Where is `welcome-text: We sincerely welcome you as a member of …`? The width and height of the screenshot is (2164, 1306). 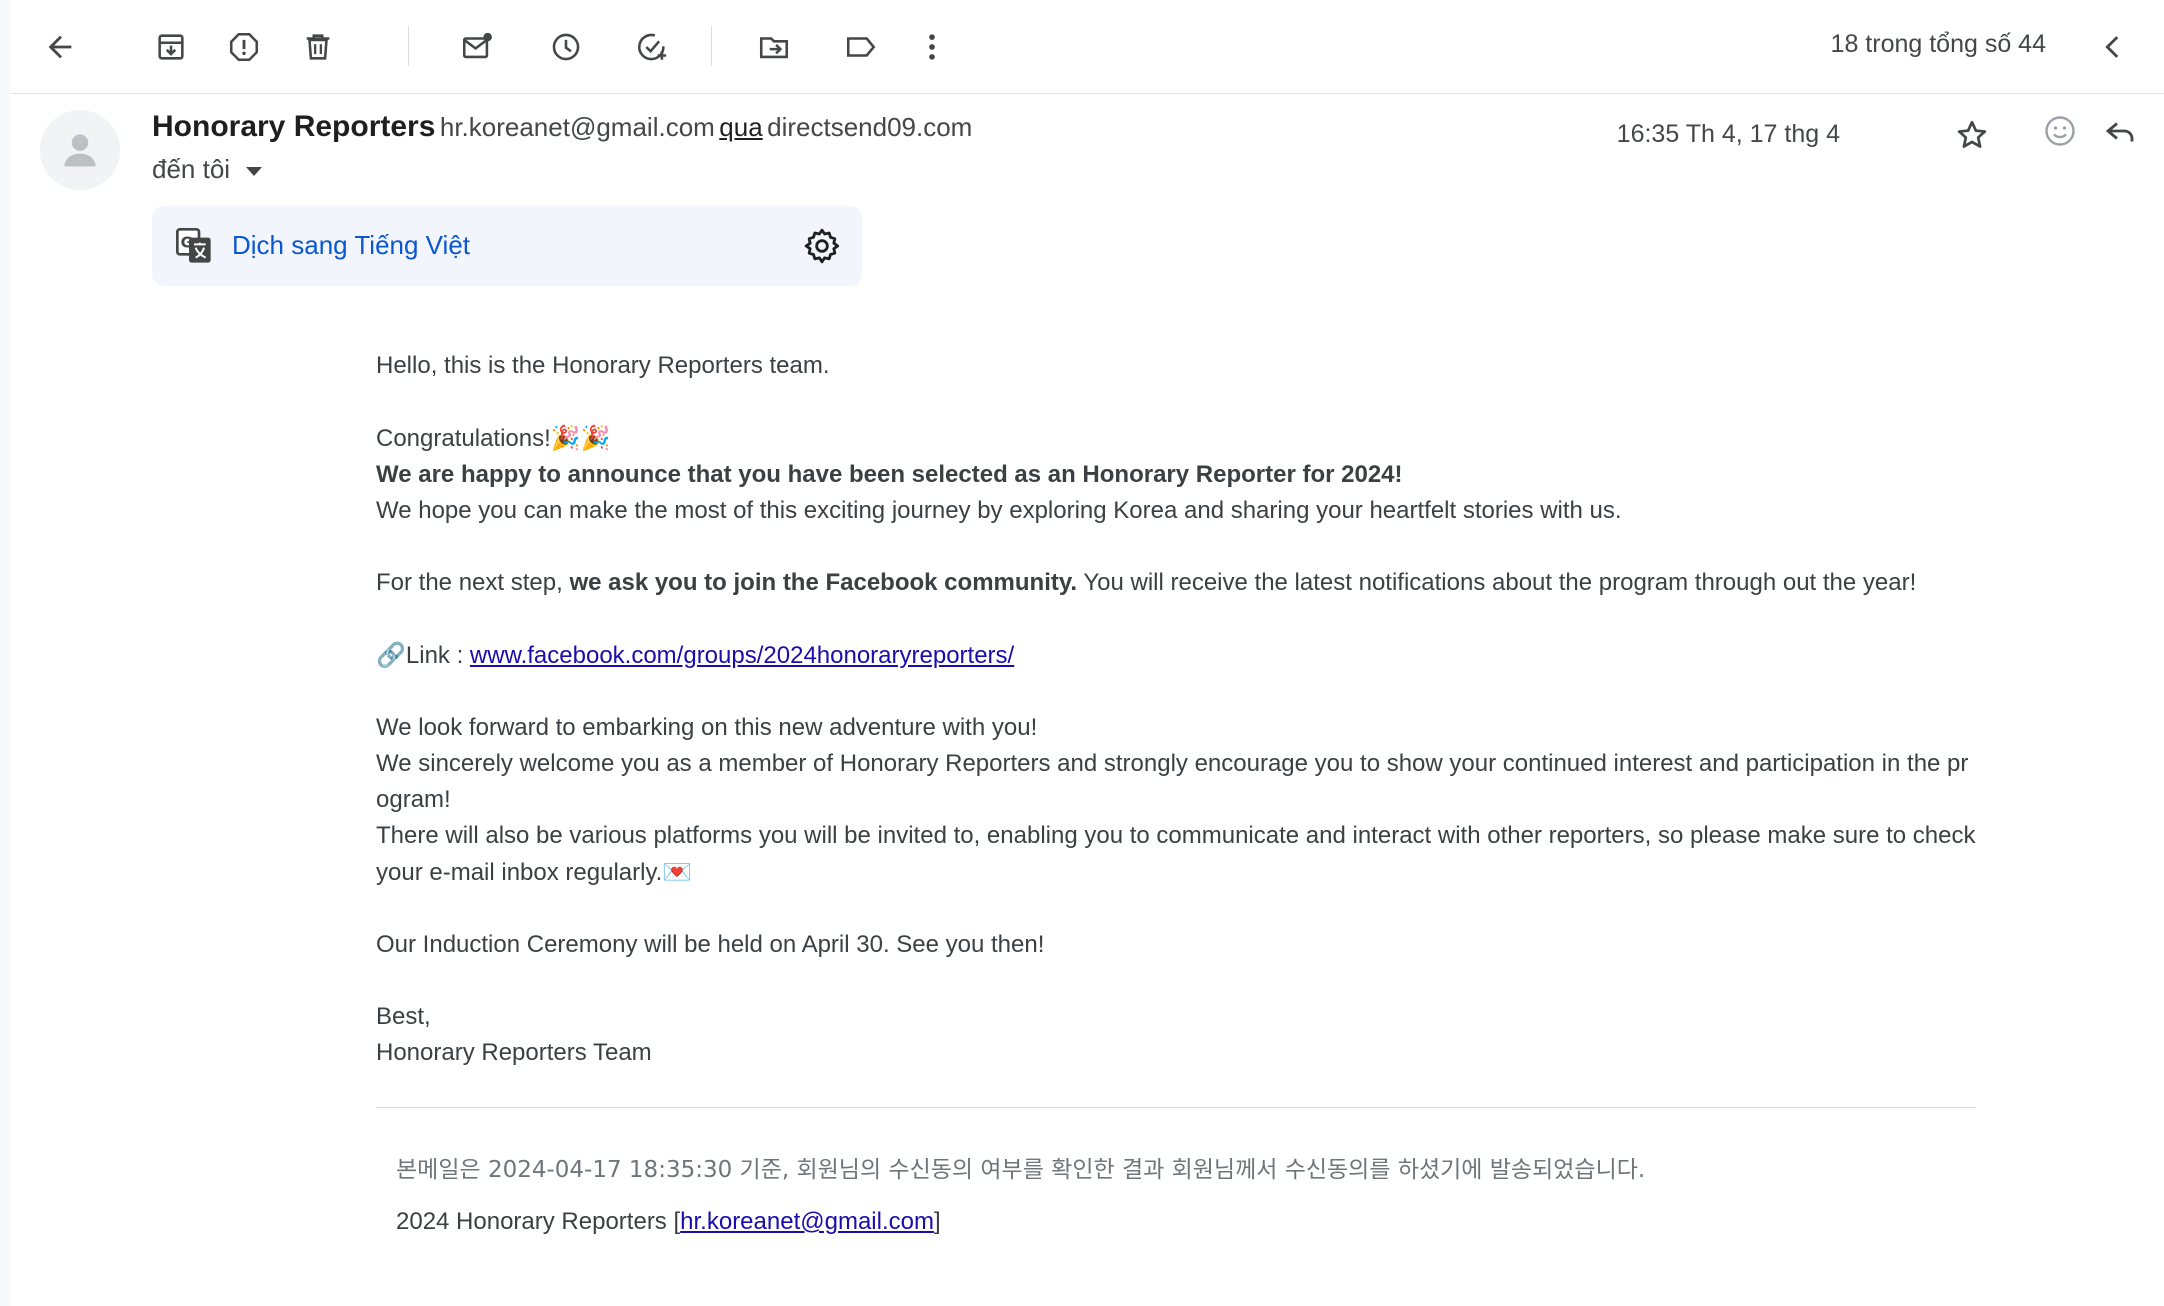
welcome-text: We sincerely welcome you as a member of … is located at coordinates (1172, 763).